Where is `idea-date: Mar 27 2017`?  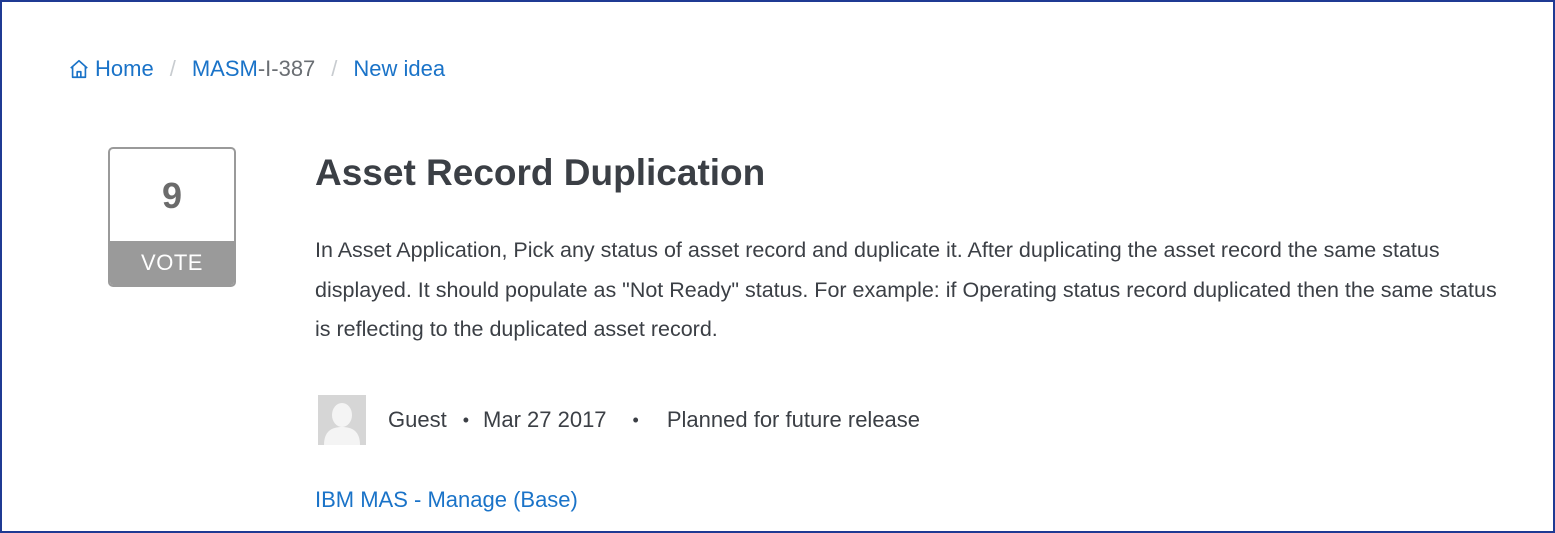
idea-date: Mar 27 2017 is located at coordinates (545, 419).